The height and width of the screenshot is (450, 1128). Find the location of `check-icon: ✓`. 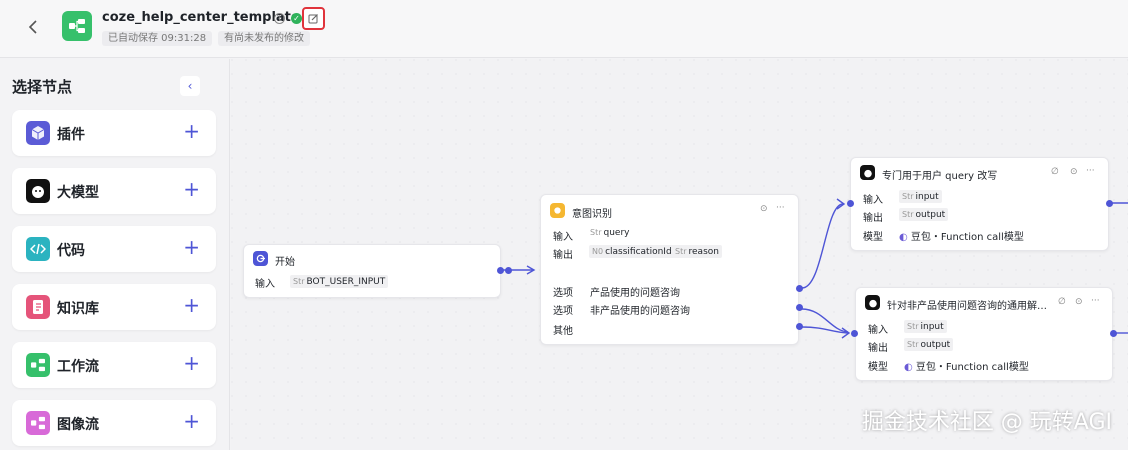

check-icon: ✓ is located at coordinates (296, 18).